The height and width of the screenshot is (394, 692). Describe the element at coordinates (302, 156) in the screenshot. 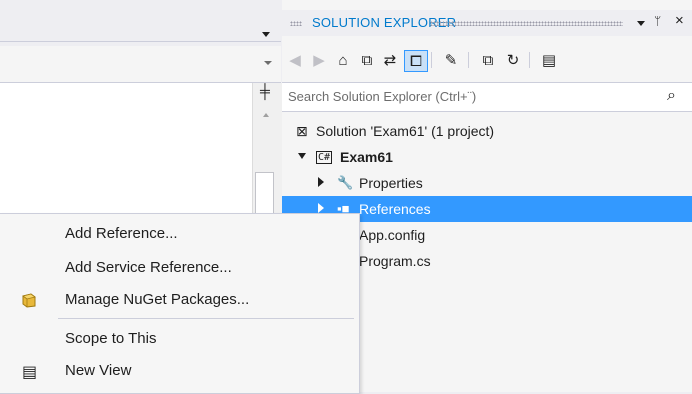

I see `expanded-arrow-icon` at that location.